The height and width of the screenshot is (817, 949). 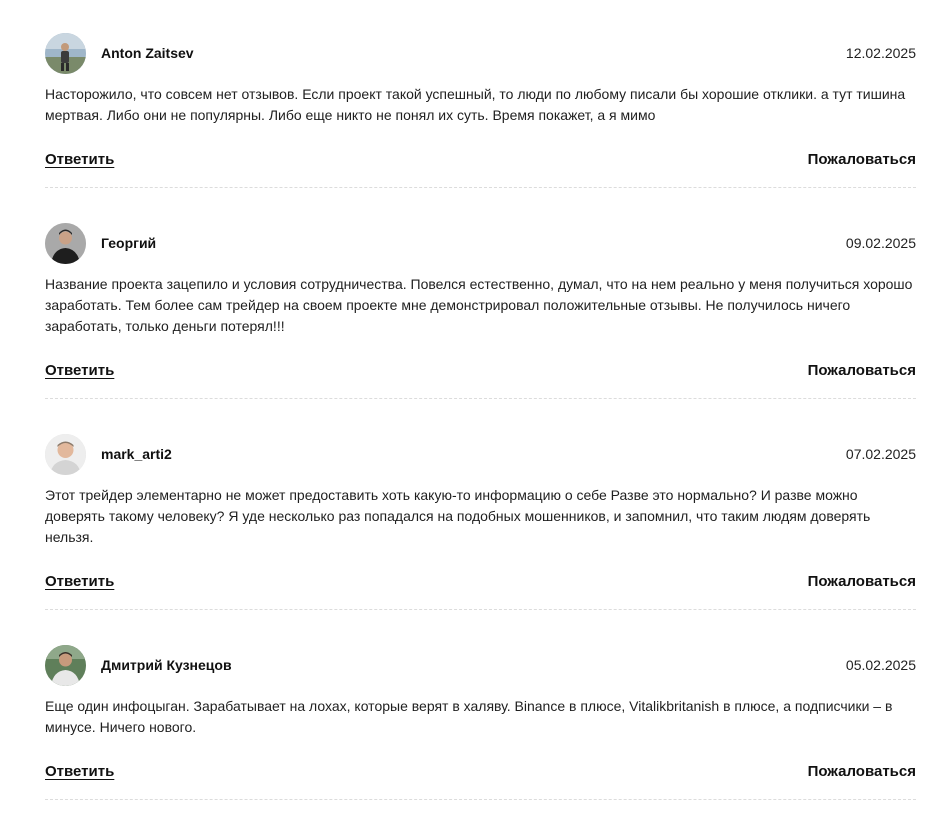 I want to click on comment-author: Anton Zaitsev, so click(x=147, y=53).